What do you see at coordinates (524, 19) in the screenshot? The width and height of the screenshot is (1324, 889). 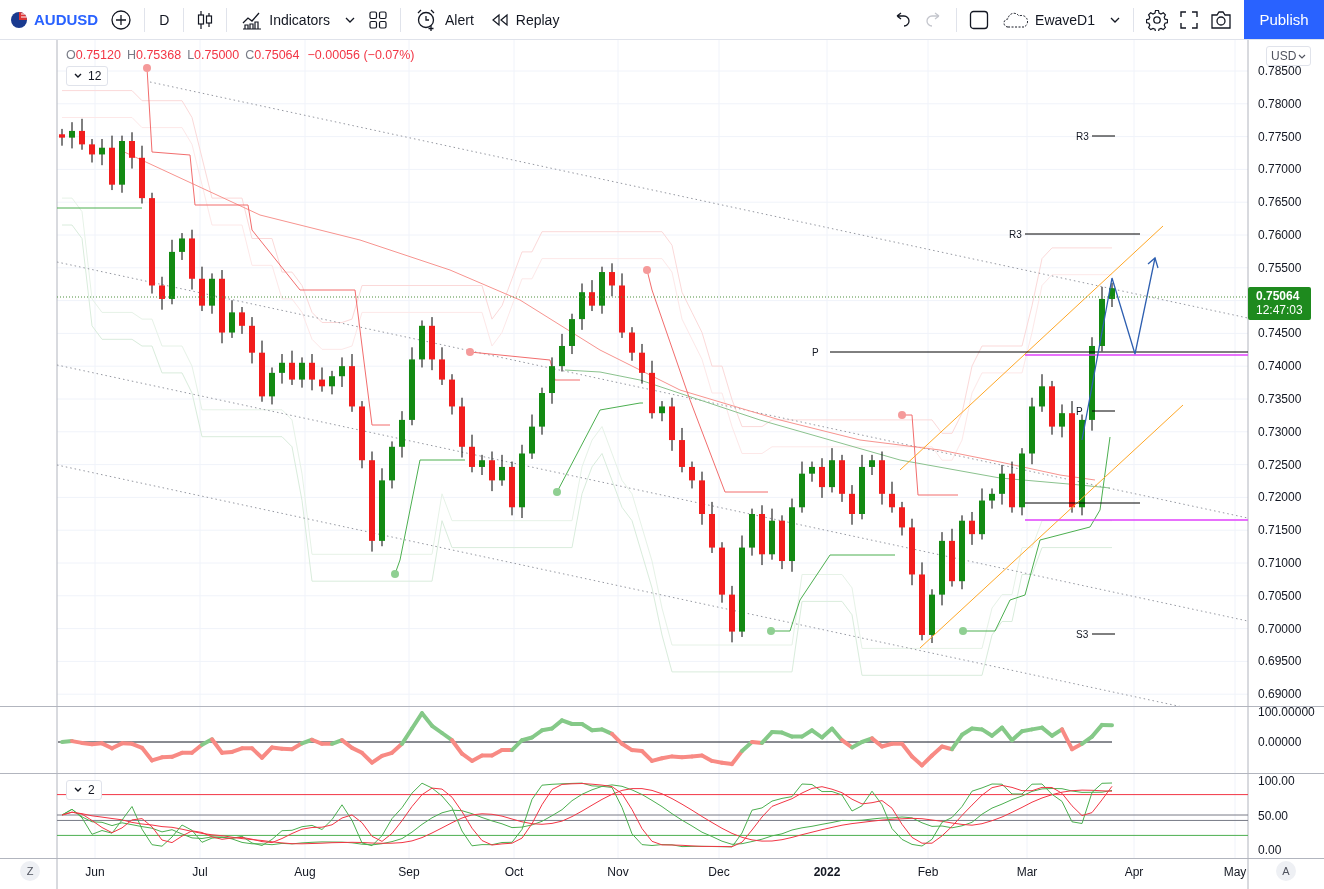 I see `replay-button: Replay` at bounding box center [524, 19].